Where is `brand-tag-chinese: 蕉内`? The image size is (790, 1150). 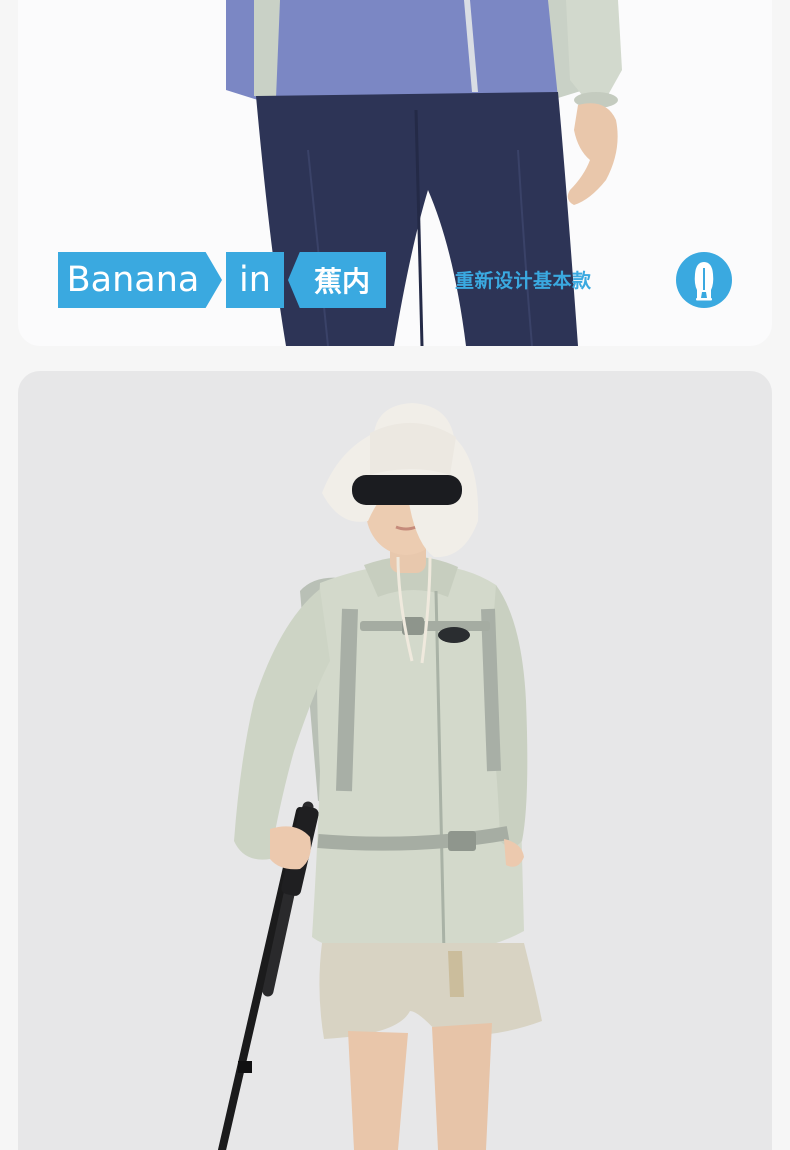
brand-tag-chinese: 蕉内 is located at coordinates (337, 280).